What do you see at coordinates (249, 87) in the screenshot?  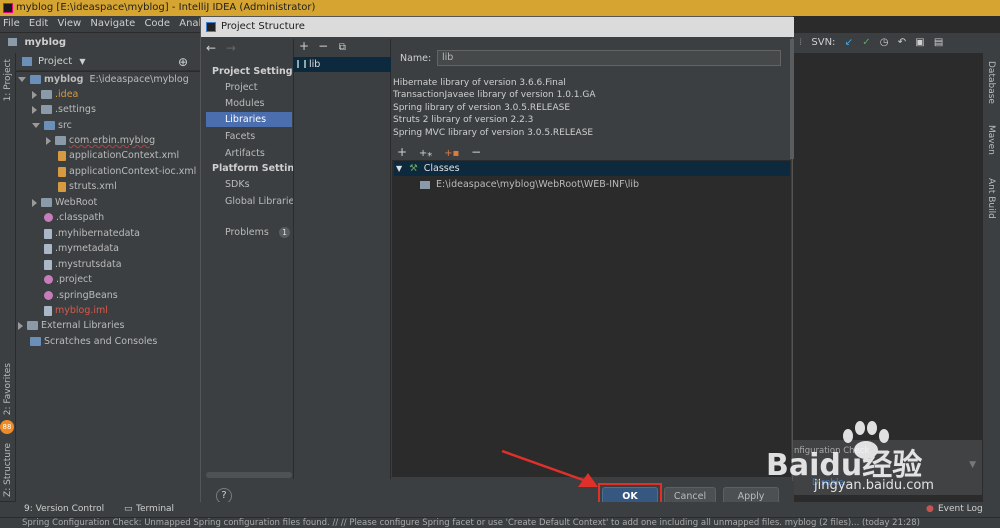 I see `sidebar-item-project: Project` at bounding box center [249, 87].